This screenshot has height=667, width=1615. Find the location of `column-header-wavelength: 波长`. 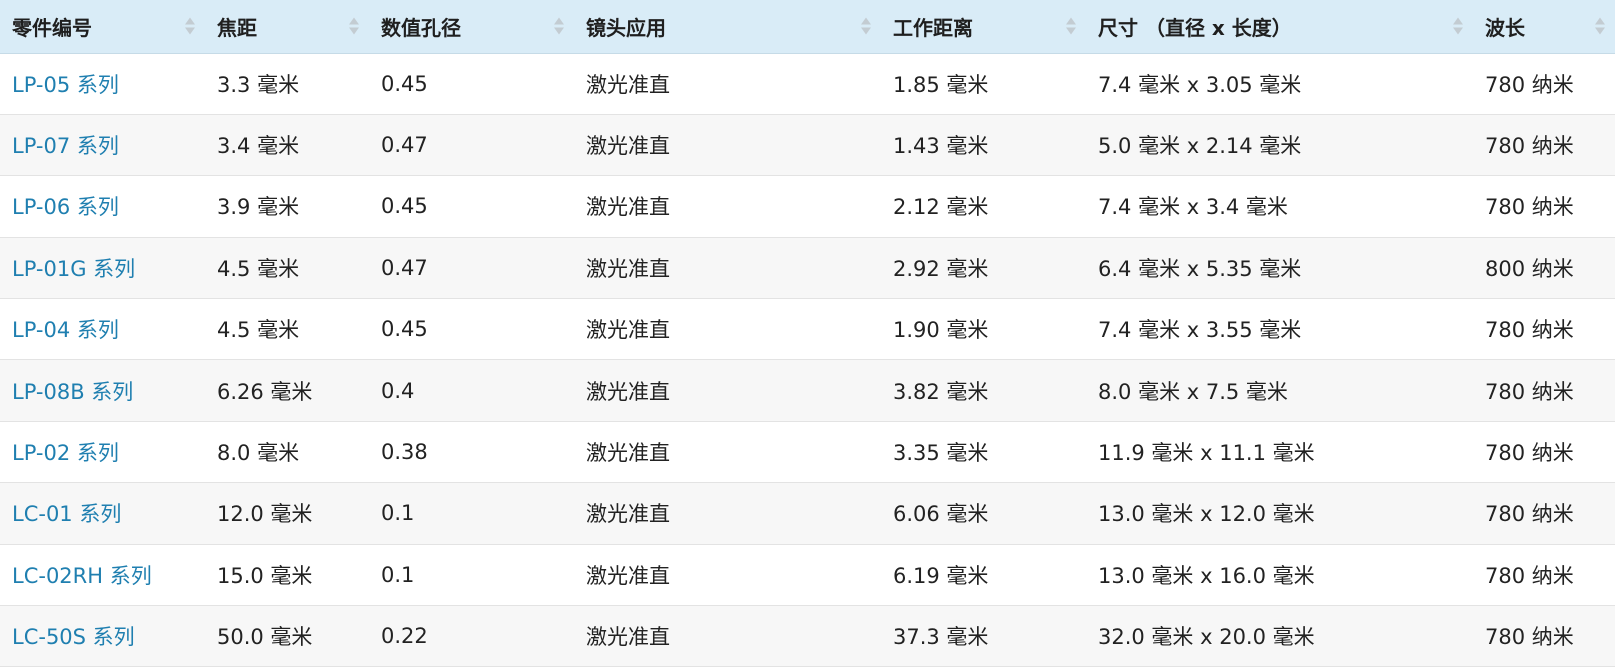

column-header-wavelength: 波长 is located at coordinates (1544, 27).